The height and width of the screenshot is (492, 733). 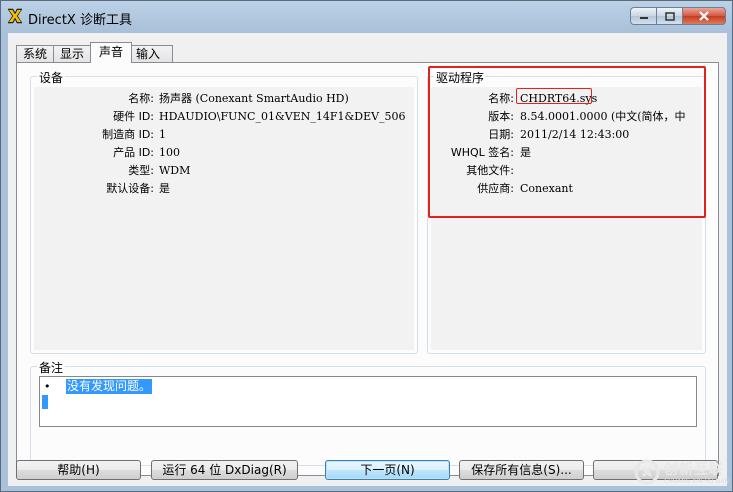 I want to click on title-bar: DirectX 诊断工具, so click(x=366, y=17).